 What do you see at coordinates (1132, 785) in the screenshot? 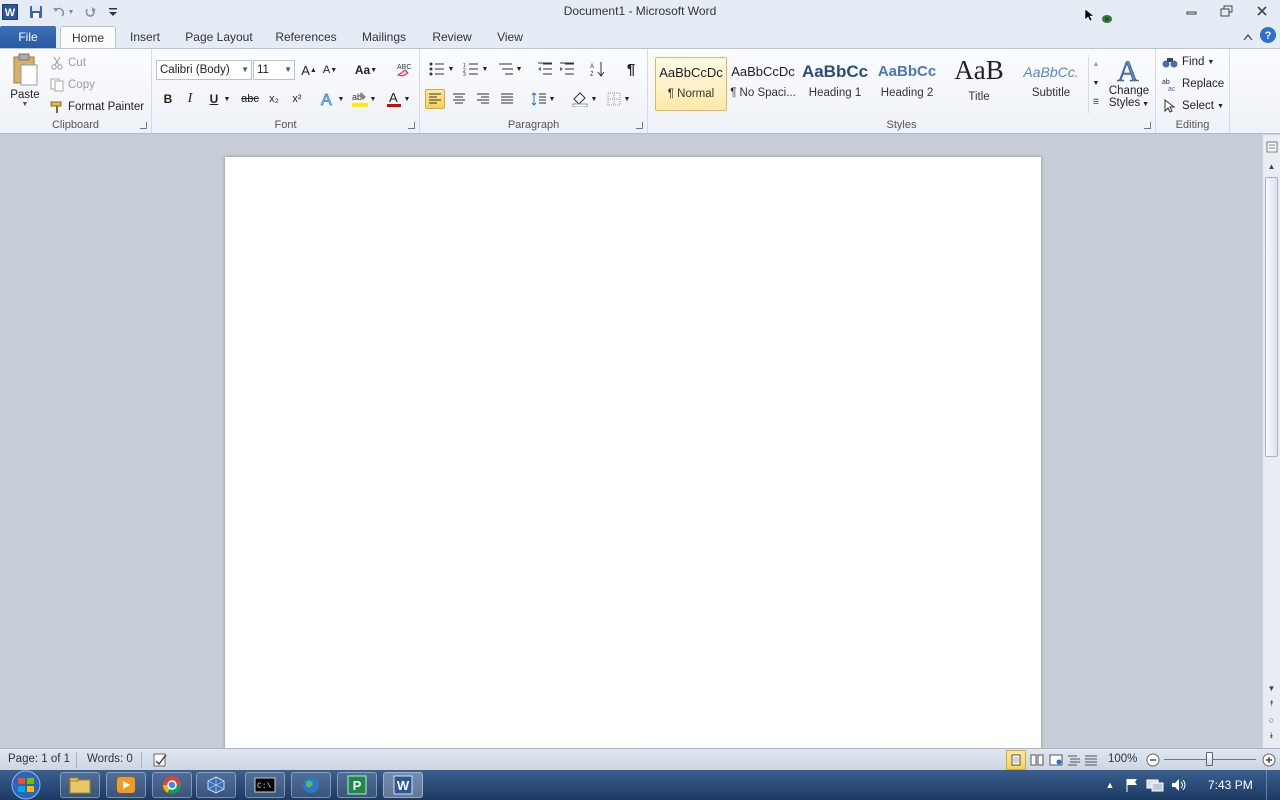
I see `action-center-flag-icon` at bounding box center [1132, 785].